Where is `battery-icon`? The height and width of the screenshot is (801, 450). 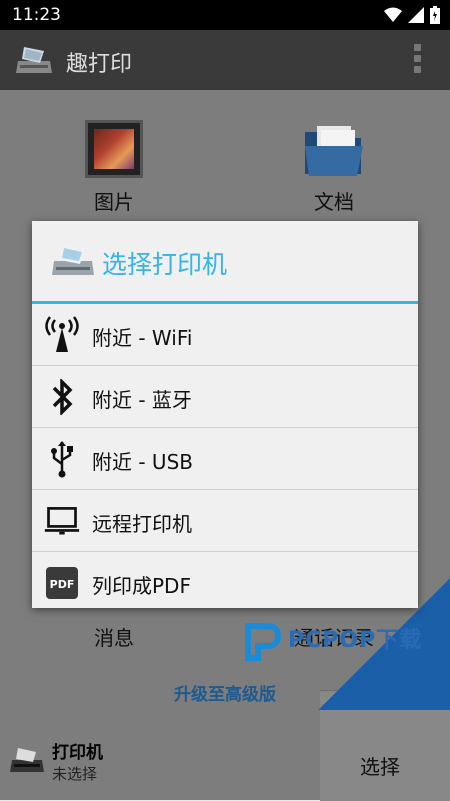 battery-icon is located at coordinates (435, 15).